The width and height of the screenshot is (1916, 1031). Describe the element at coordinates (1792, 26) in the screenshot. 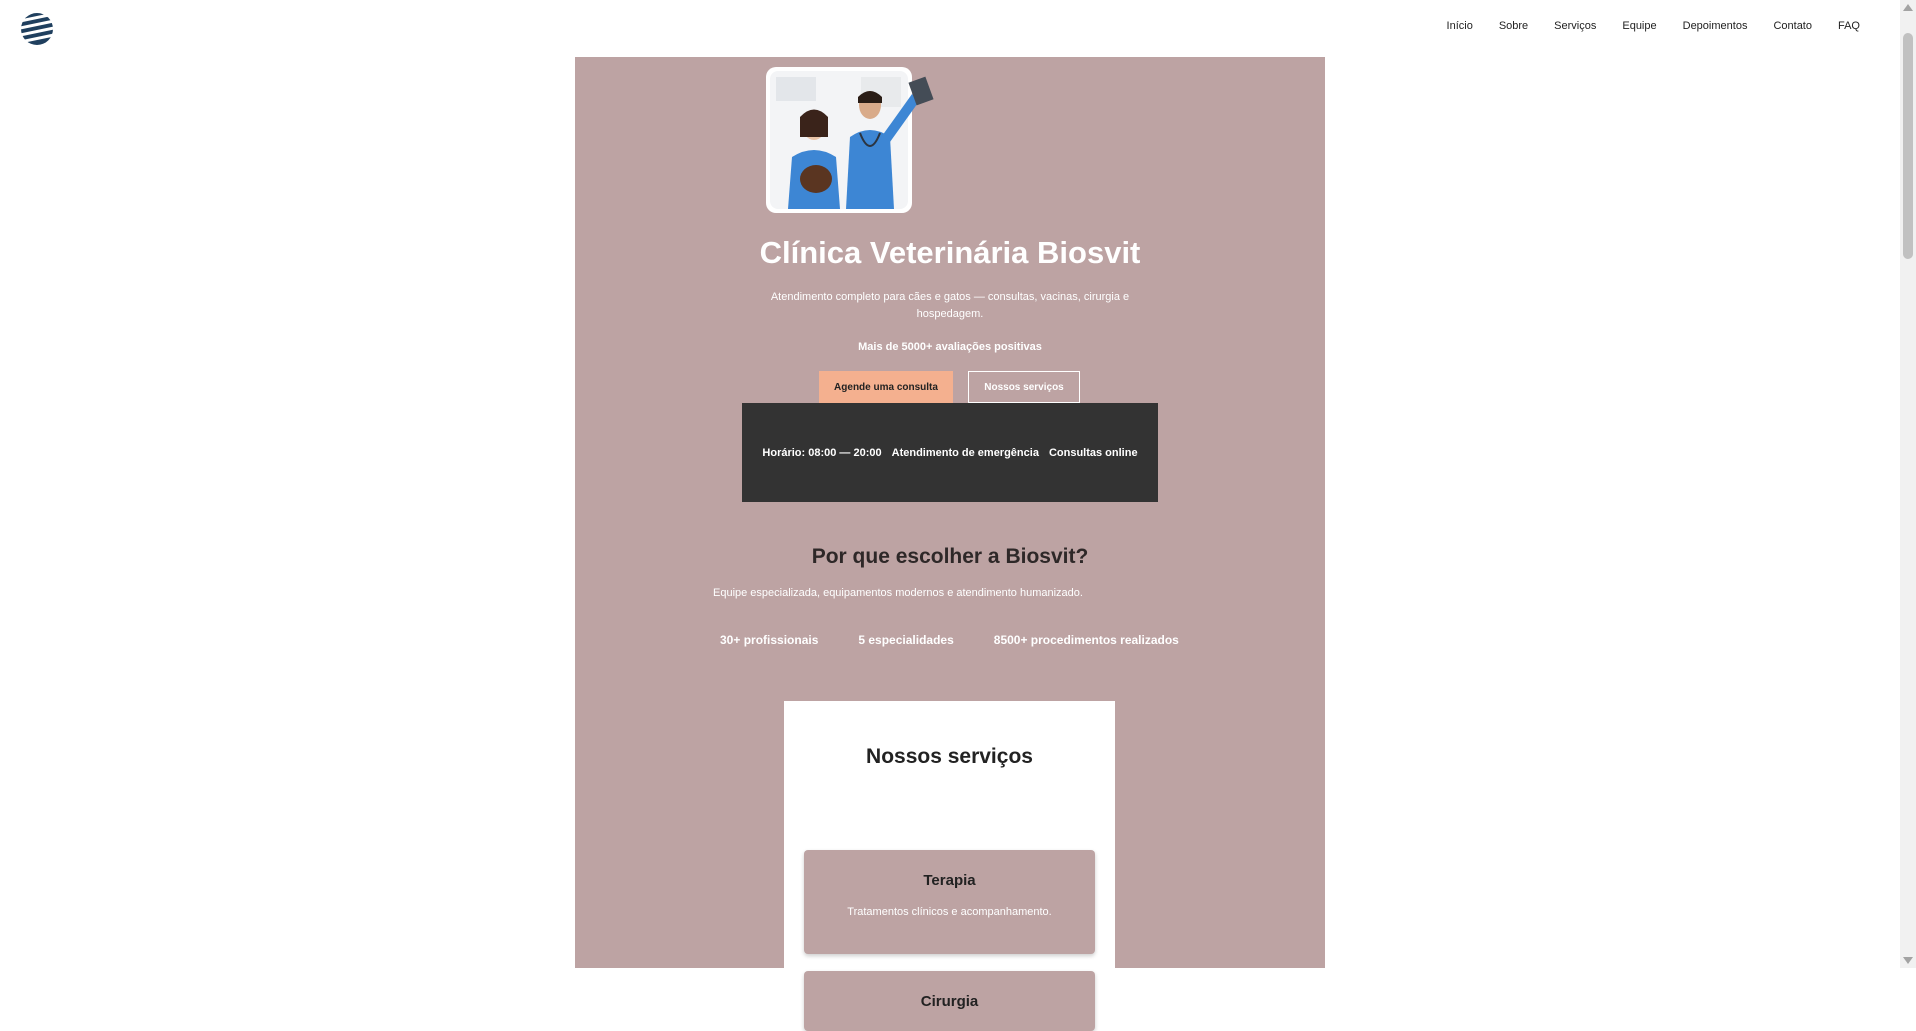

I see `nav-link-contato: Contato` at that location.